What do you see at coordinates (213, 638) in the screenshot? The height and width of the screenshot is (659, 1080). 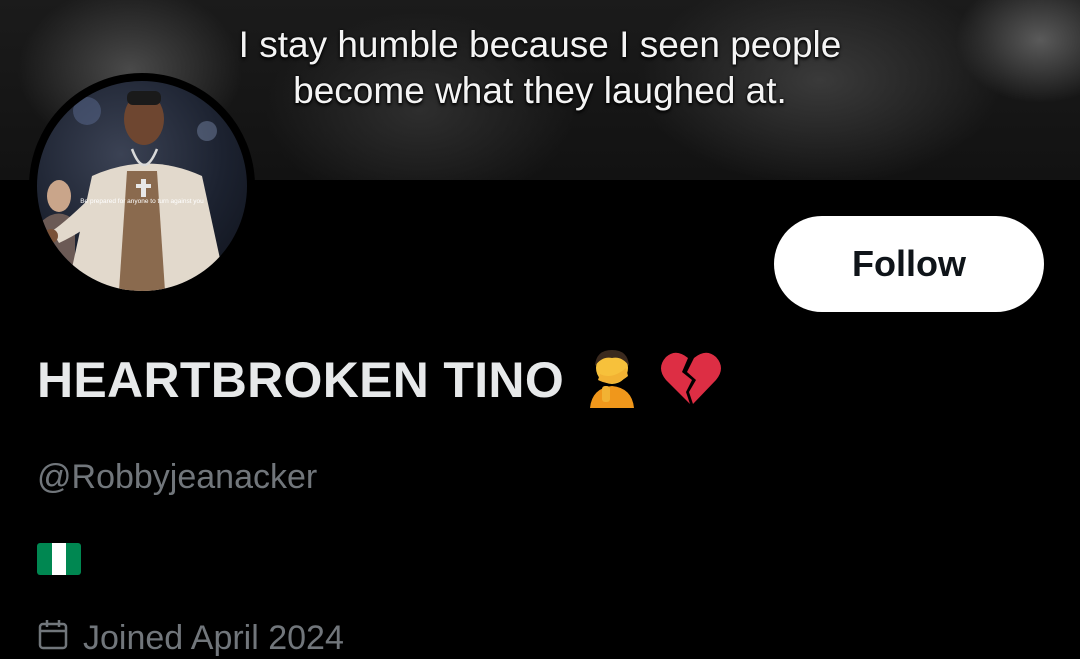 I see `joined-date-text: Joined April 2024` at bounding box center [213, 638].